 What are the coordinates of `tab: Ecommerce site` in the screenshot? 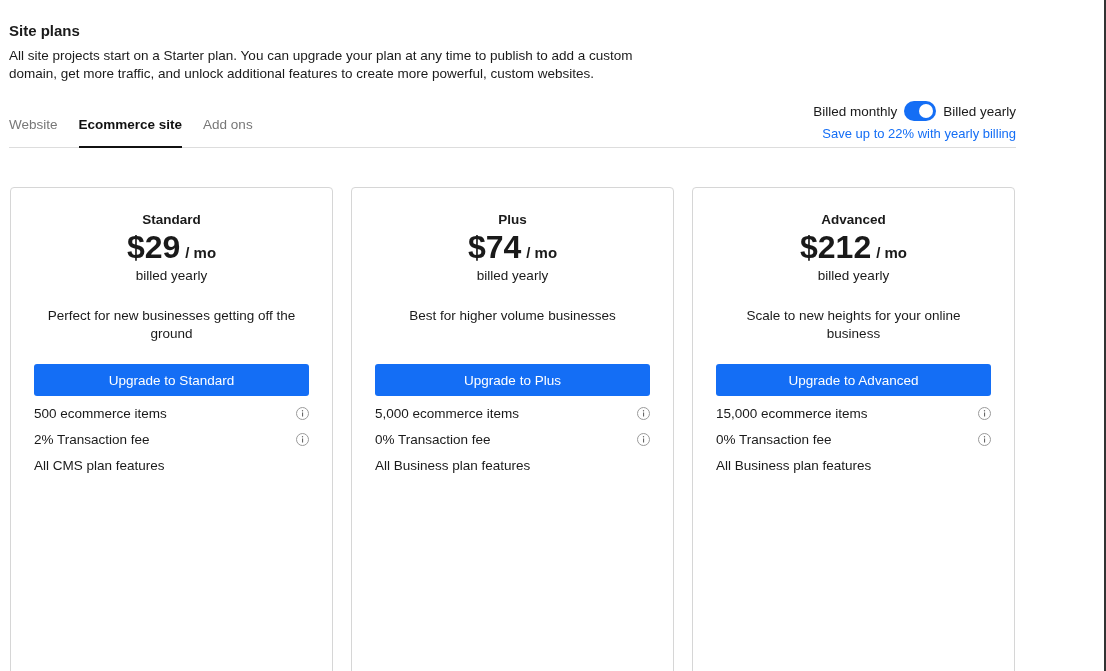 It's located at (130, 132).